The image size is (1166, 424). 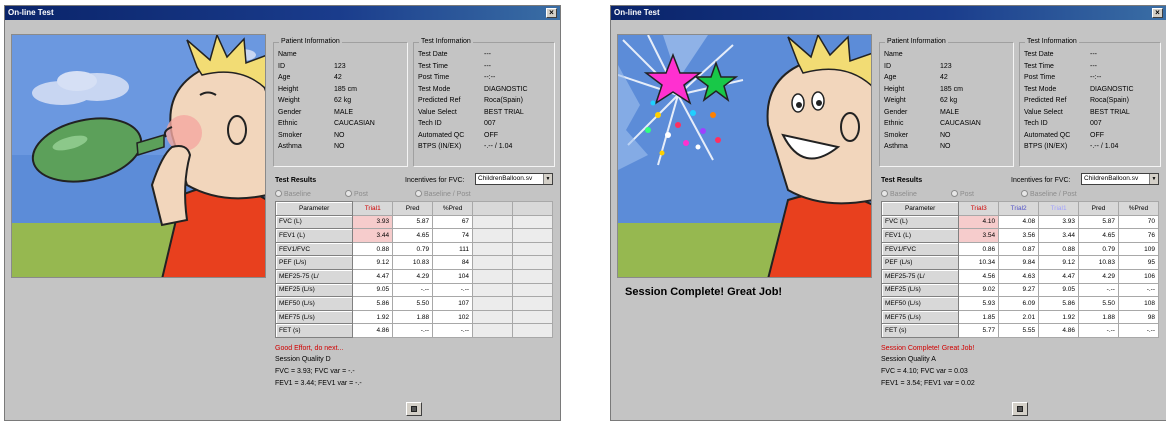 I want to click on table-row: MEF50 (L/s) 5.93 6.09 5.86 5.50 108, so click(x=1020, y=303).